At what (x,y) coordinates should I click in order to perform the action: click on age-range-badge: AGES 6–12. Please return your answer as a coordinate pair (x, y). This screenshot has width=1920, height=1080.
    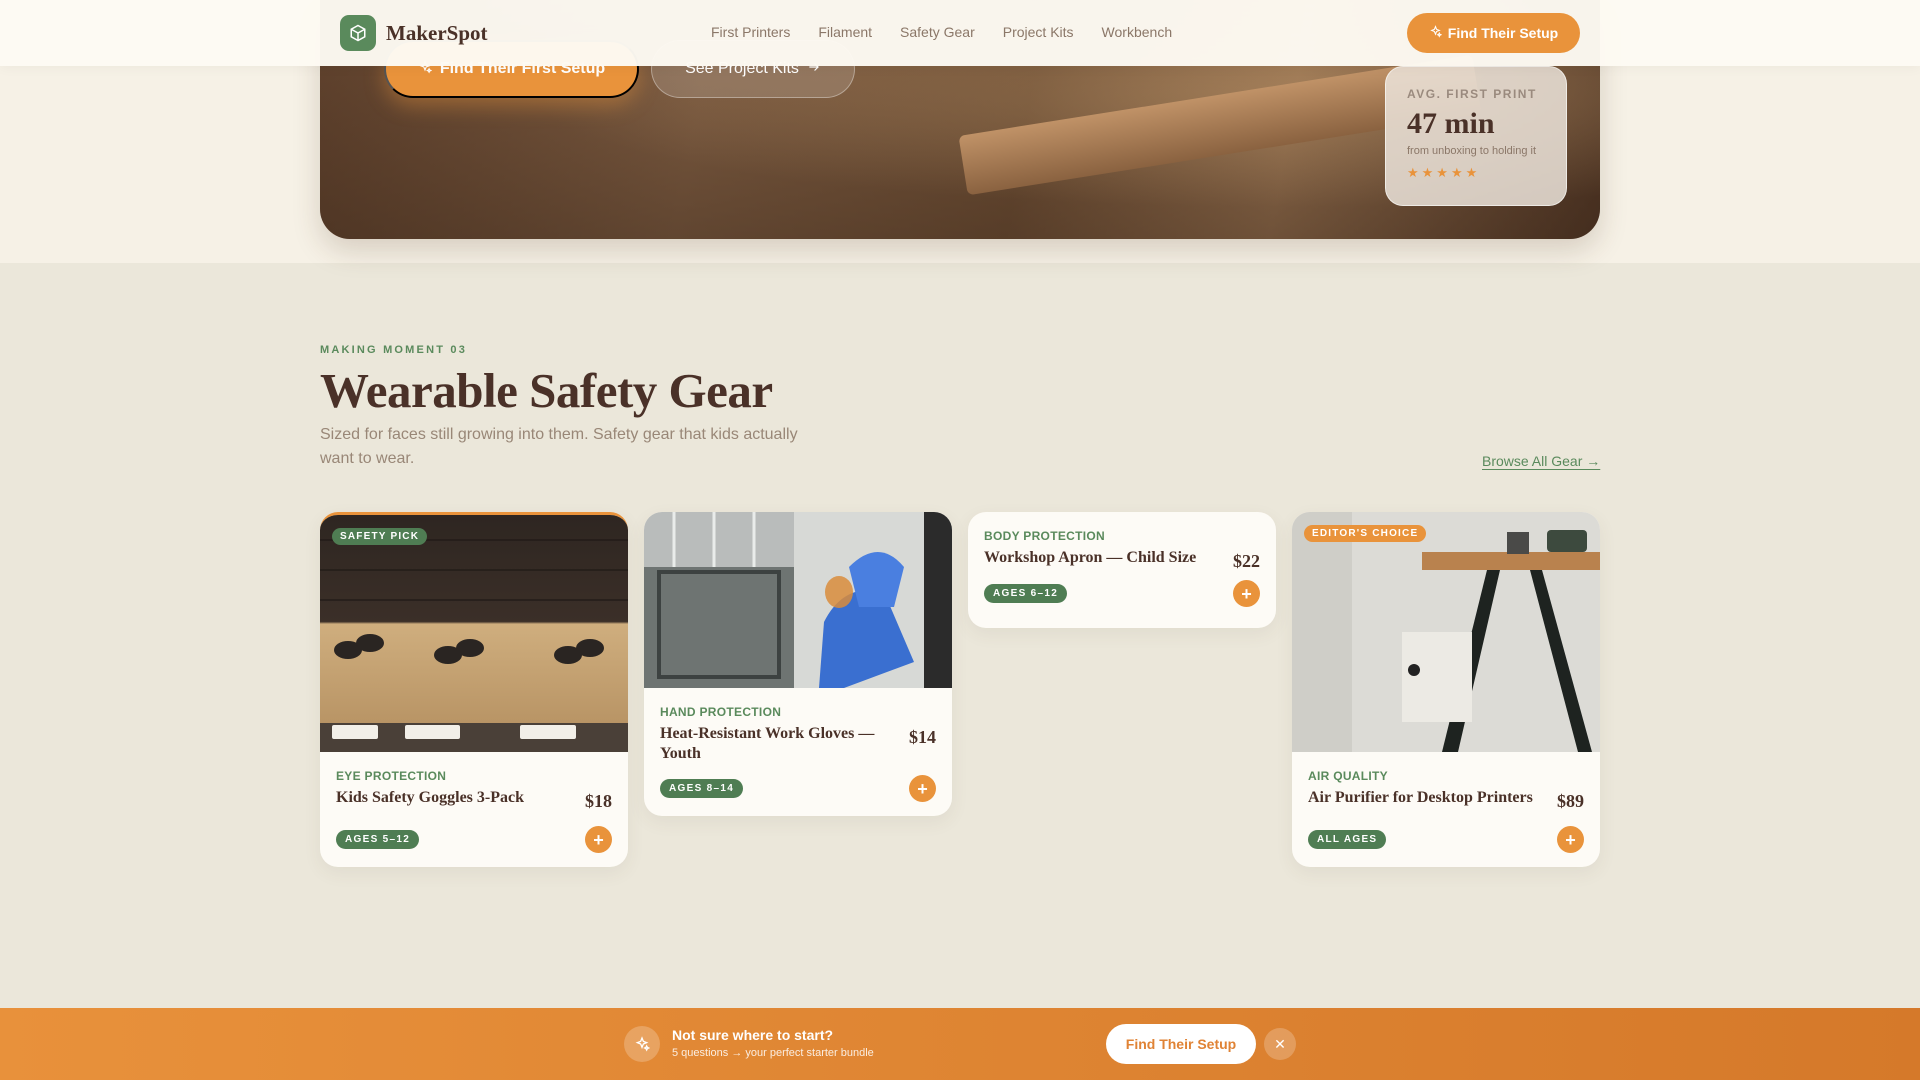
    Looking at the image, I should click on (1026, 593).